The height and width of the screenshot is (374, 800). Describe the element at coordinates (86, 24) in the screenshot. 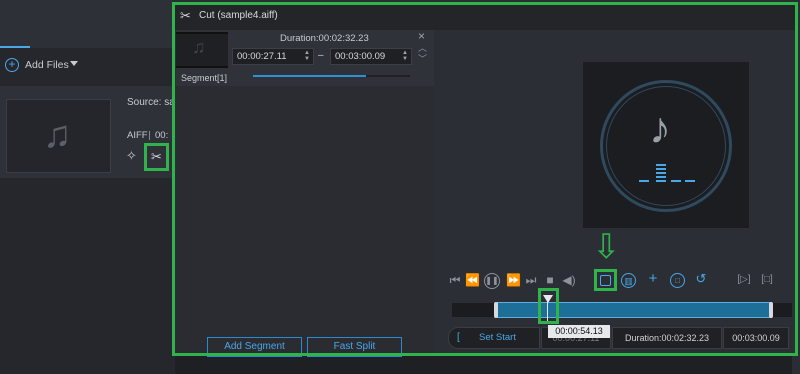

I see `app-tab-bar` at that location.